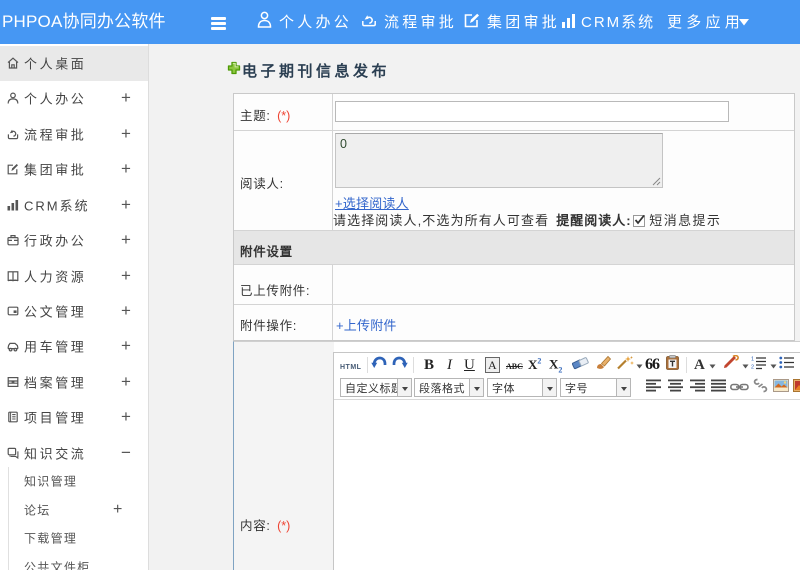 Image resolution: width=800 pixels, height=570 pixels. What do you see at coordinates (752, 367) in the screenshot?
I see `svg-text: 2` at bounding box center [752, 367].